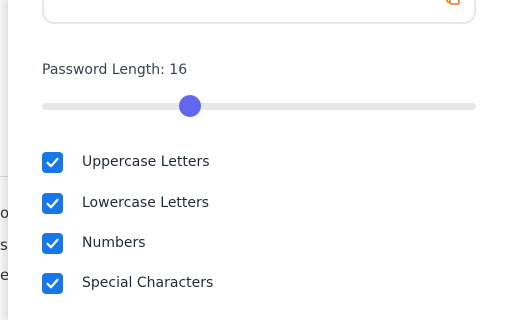 This screenshot has height=320, width=512. Describe the element at coordinates (116, 106) in the screenshot. I see `slider-fill` at that location.